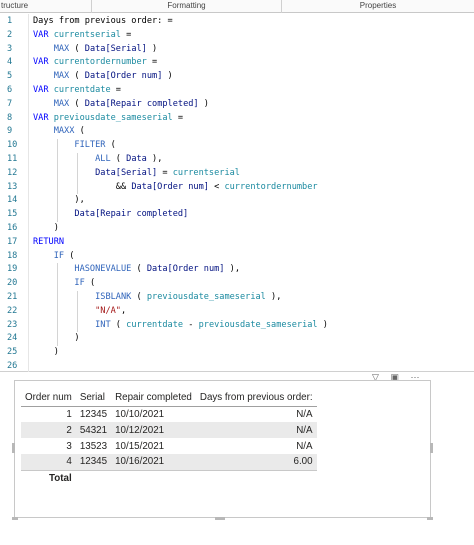  I want to click on code-text: && Data[Order num] < currentordernumber, so click(175, 186).